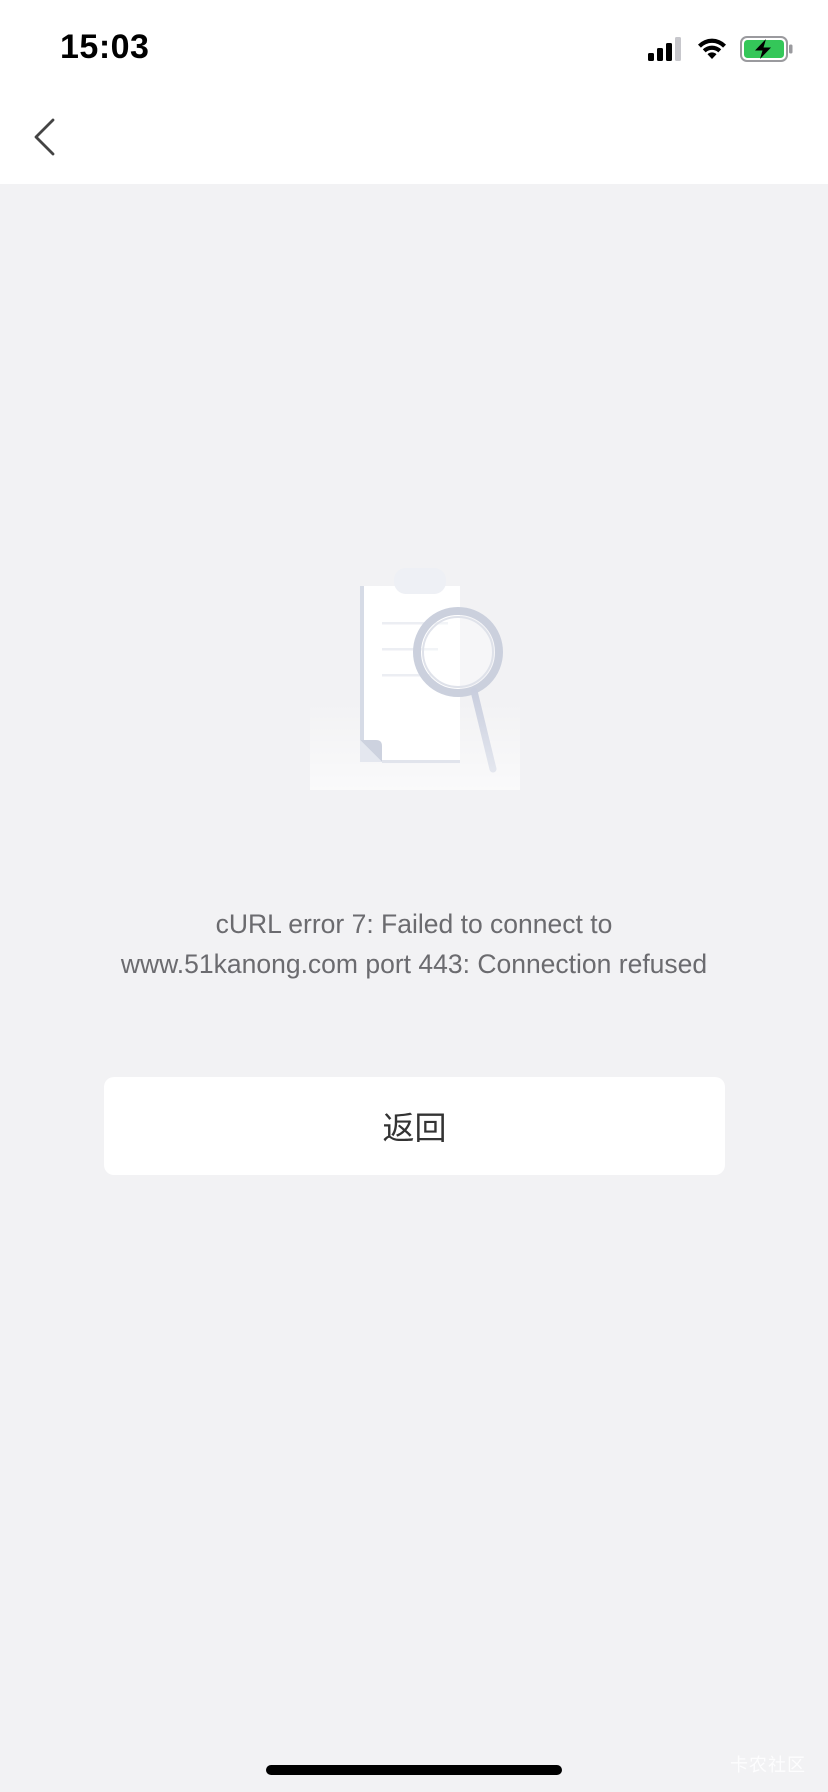 This screenshot has width=828, height=1792. Describe the element at coordinates (414, 139) in the screenshot. I see `nav-bar` at that location.